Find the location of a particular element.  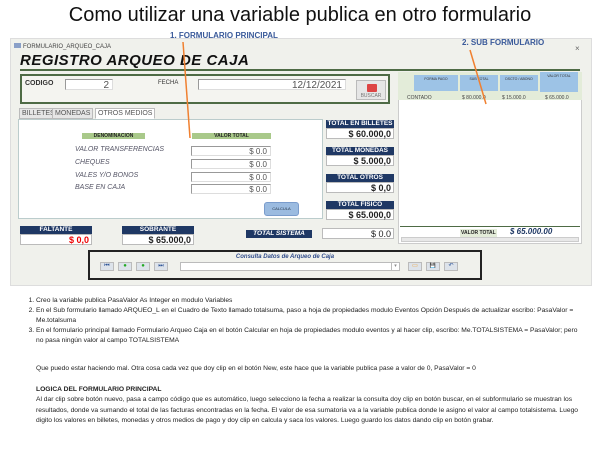

logic-title: LOGICA DEL FORMULARIO PRINCIPAL is located at coordinates (99, 389).